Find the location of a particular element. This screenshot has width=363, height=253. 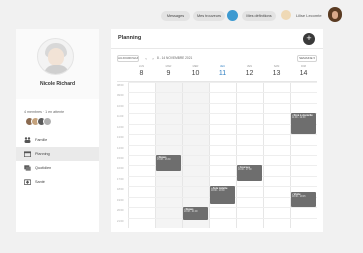

day-header: MER 10 is located at coordinates (195, 72).